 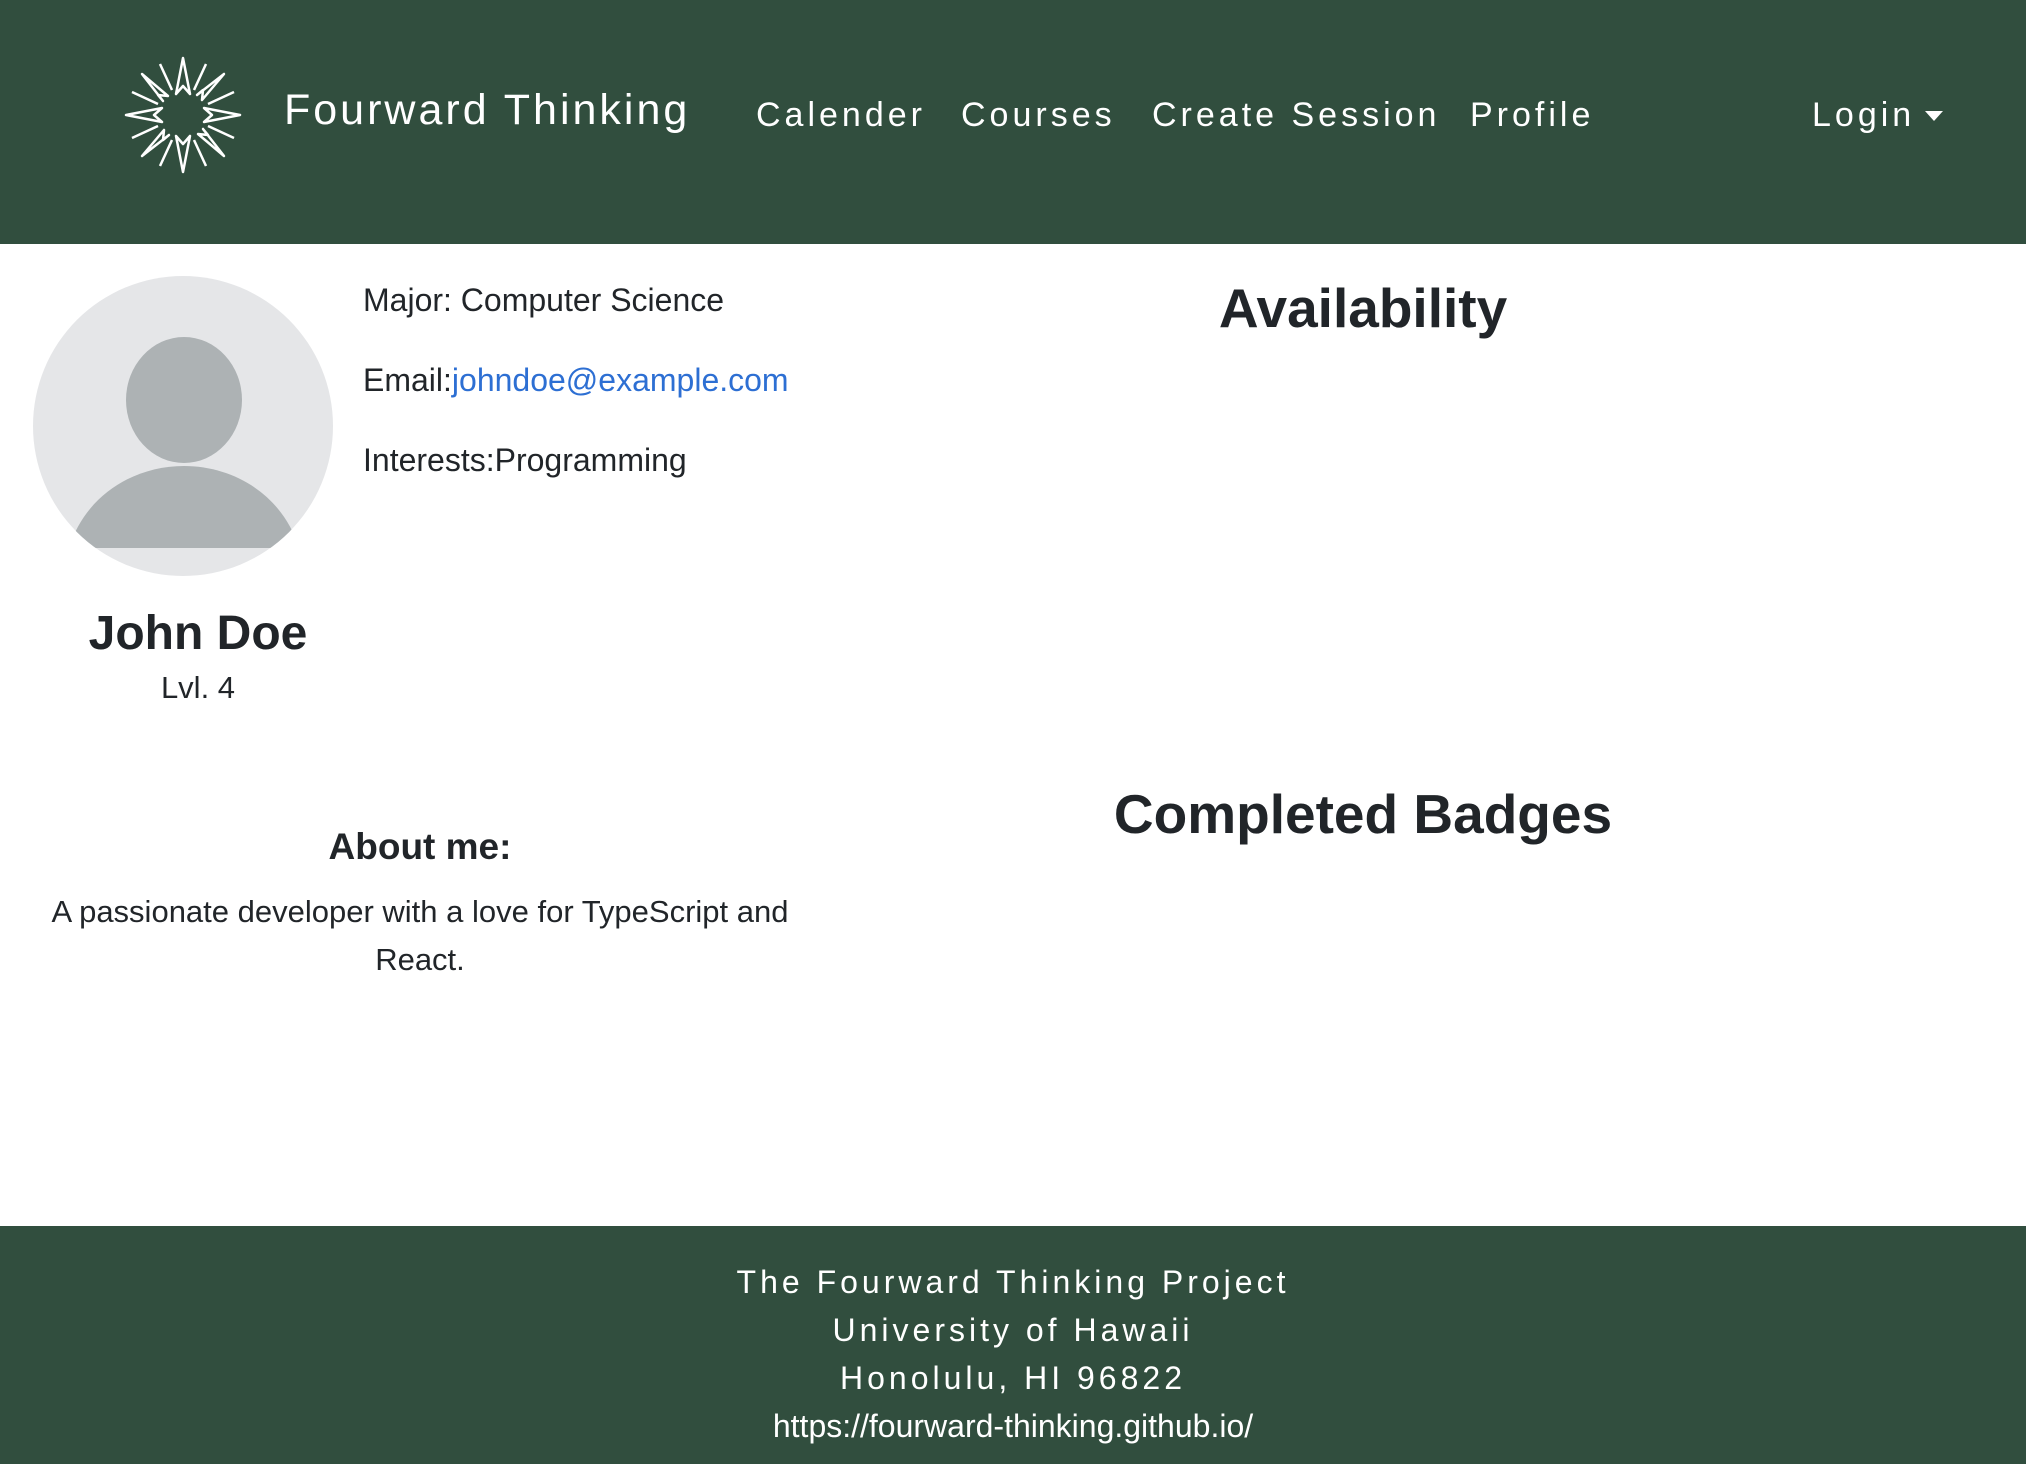 I want to click on brand-title: Fourward Thinking, so click(x=487, y=110).